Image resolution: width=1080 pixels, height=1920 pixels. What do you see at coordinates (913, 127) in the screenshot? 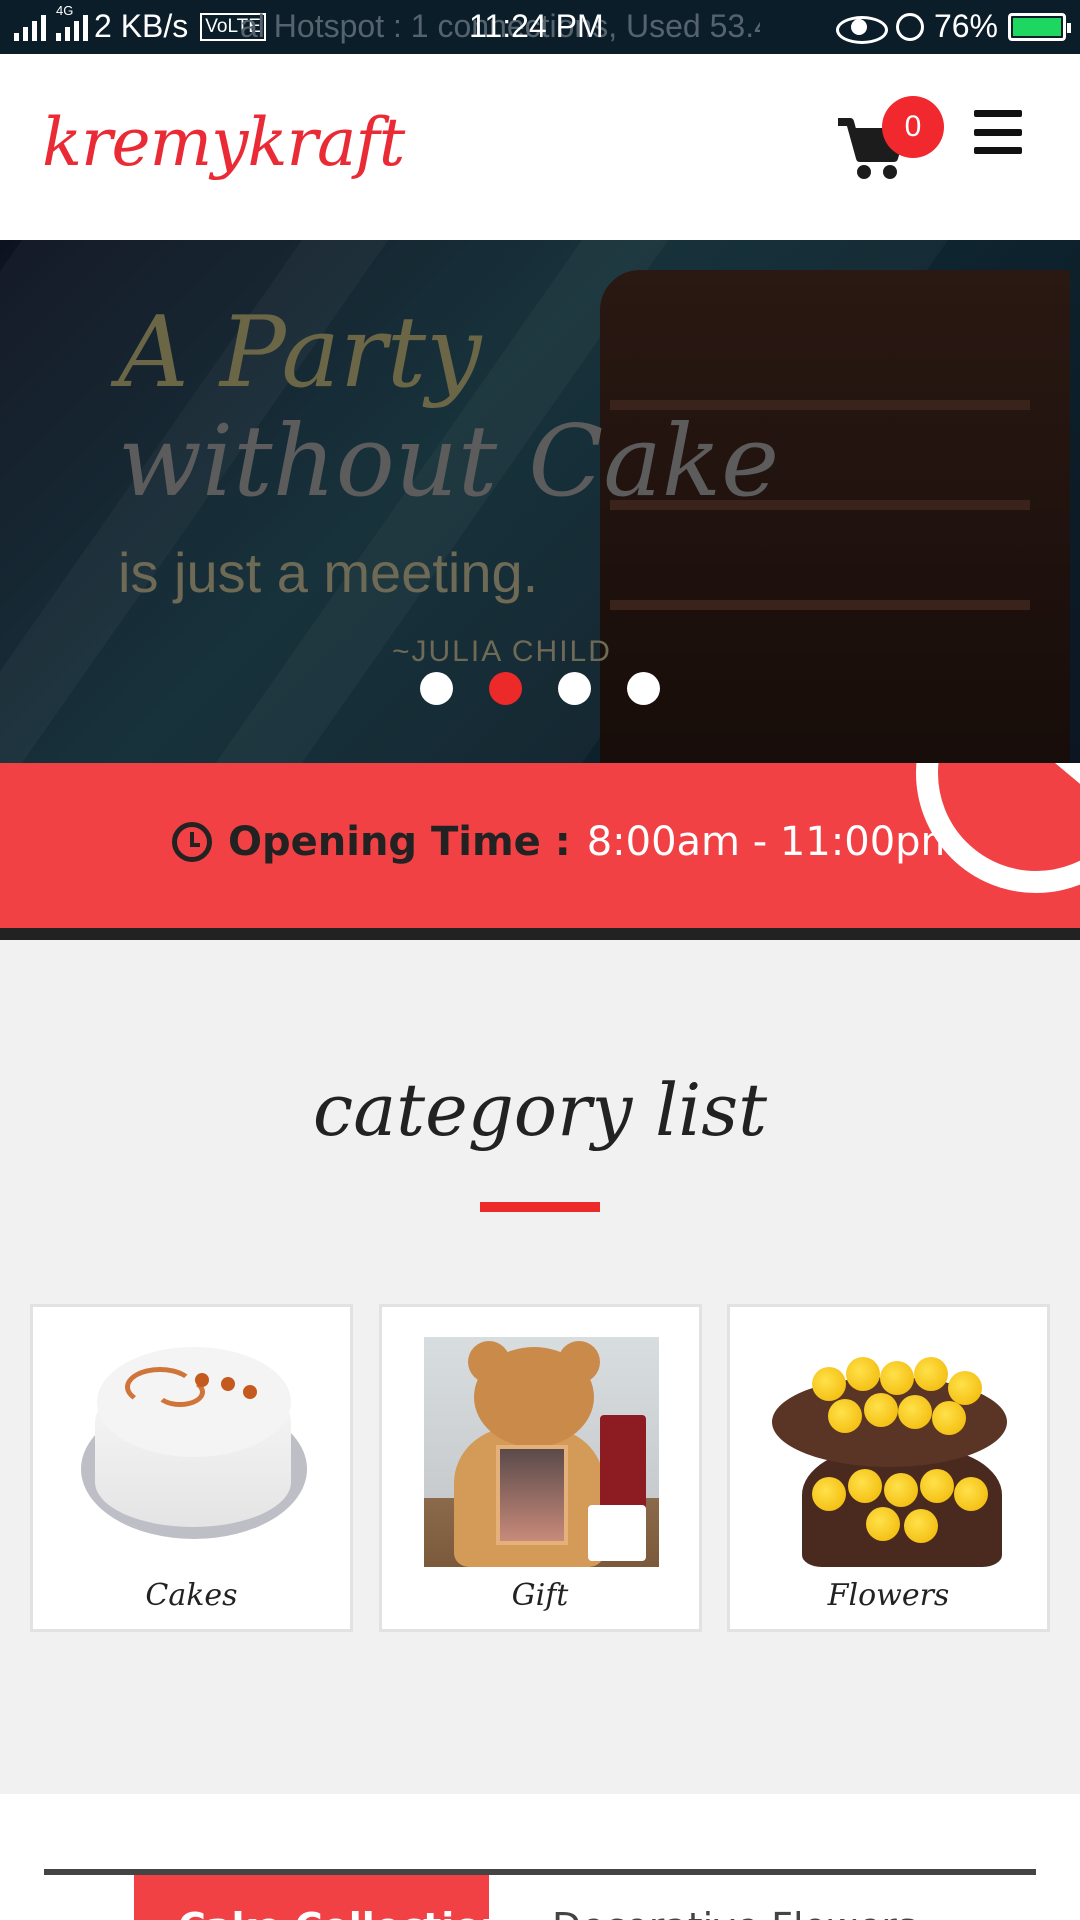
I see `cart-count-badge: 0` at bounding box center [913, 127].